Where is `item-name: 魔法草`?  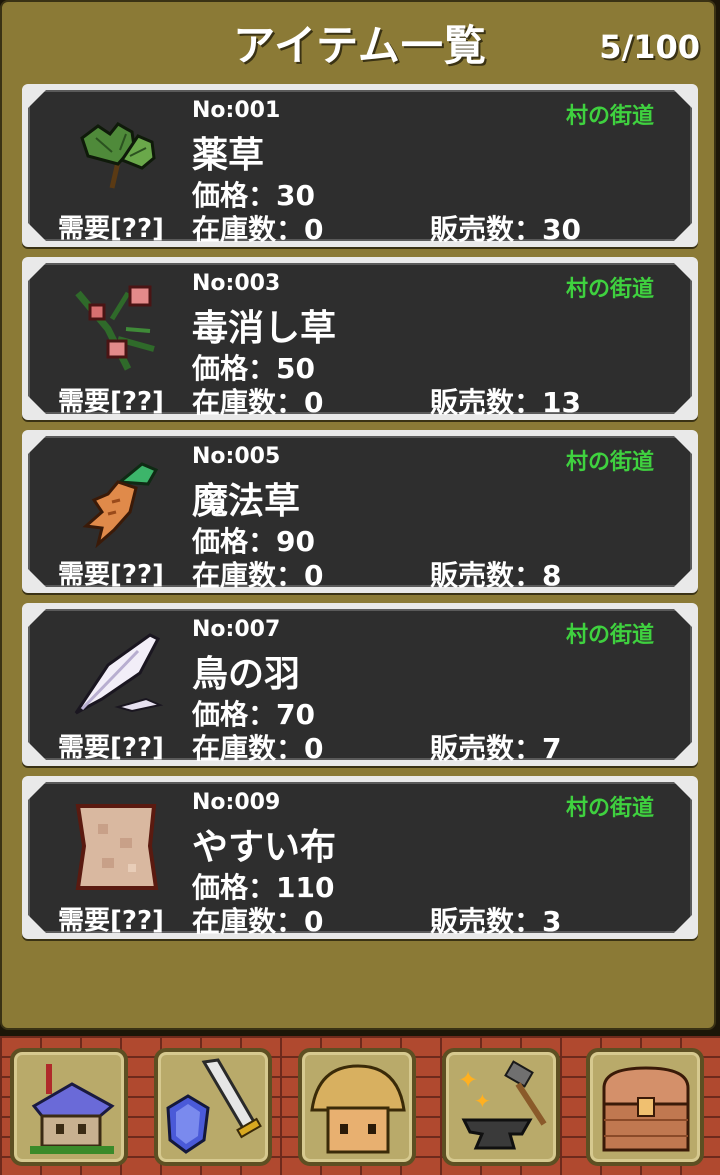 item-name: 魔法草 is located at coordinates (246, 501).